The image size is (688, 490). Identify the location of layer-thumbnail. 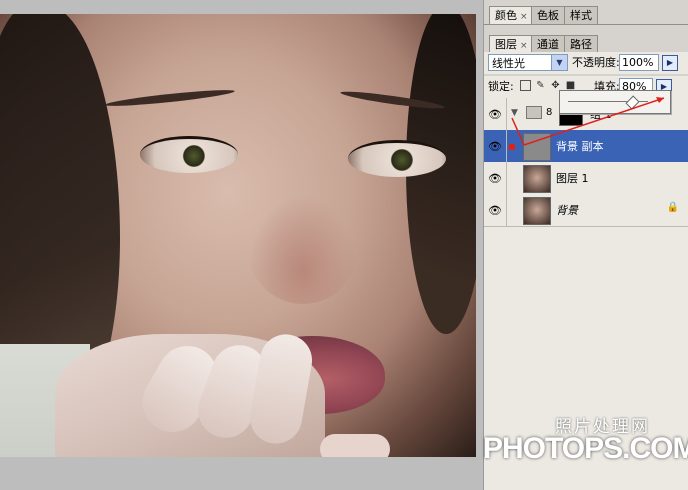
(537, 211).